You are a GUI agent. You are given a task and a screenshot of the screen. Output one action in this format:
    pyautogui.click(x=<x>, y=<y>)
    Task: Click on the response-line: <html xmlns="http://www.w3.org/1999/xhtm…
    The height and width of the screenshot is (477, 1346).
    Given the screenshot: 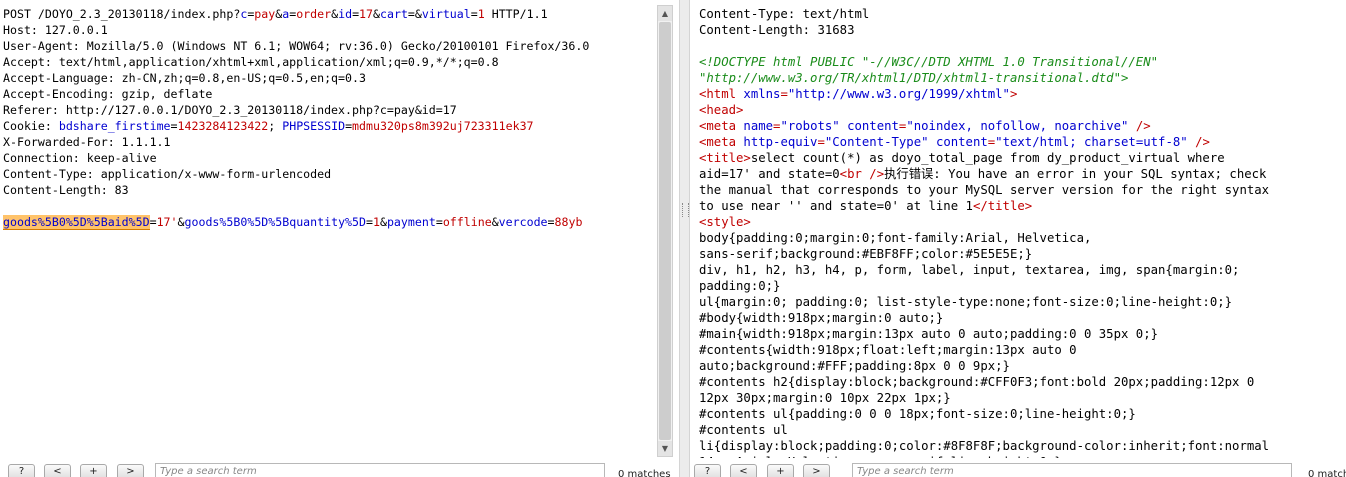 What is the action you would take?
    pyautogui.click(x=1019, y=94)
    